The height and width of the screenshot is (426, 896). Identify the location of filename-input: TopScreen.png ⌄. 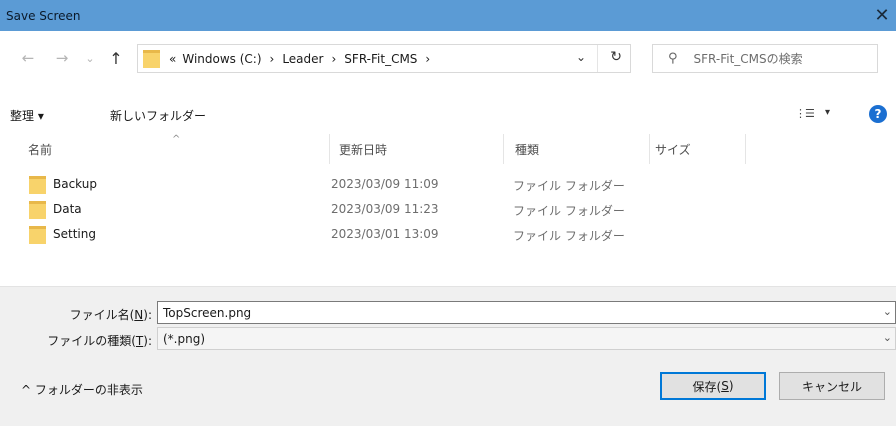
(526, 312).